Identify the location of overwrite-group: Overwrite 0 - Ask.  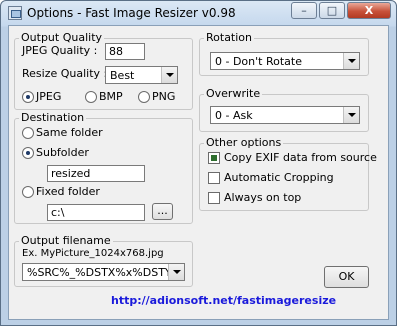
(284, 109).